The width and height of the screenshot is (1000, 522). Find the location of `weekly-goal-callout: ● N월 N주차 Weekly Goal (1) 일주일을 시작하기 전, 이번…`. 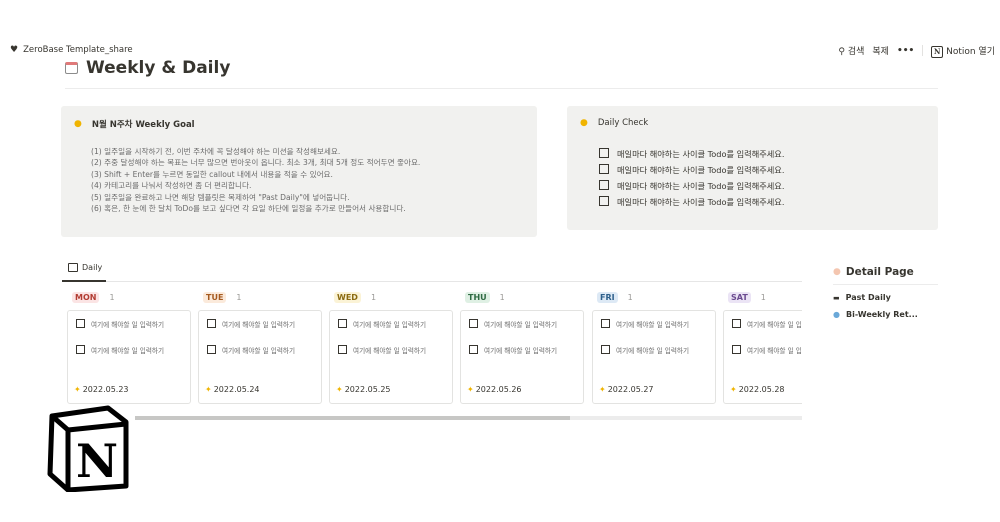

weekly-goal-callout: ● N월 N주차 Weekly Goal (1) 일주일을 시작하기 전, 이번… is located at coordinates (299, 171).